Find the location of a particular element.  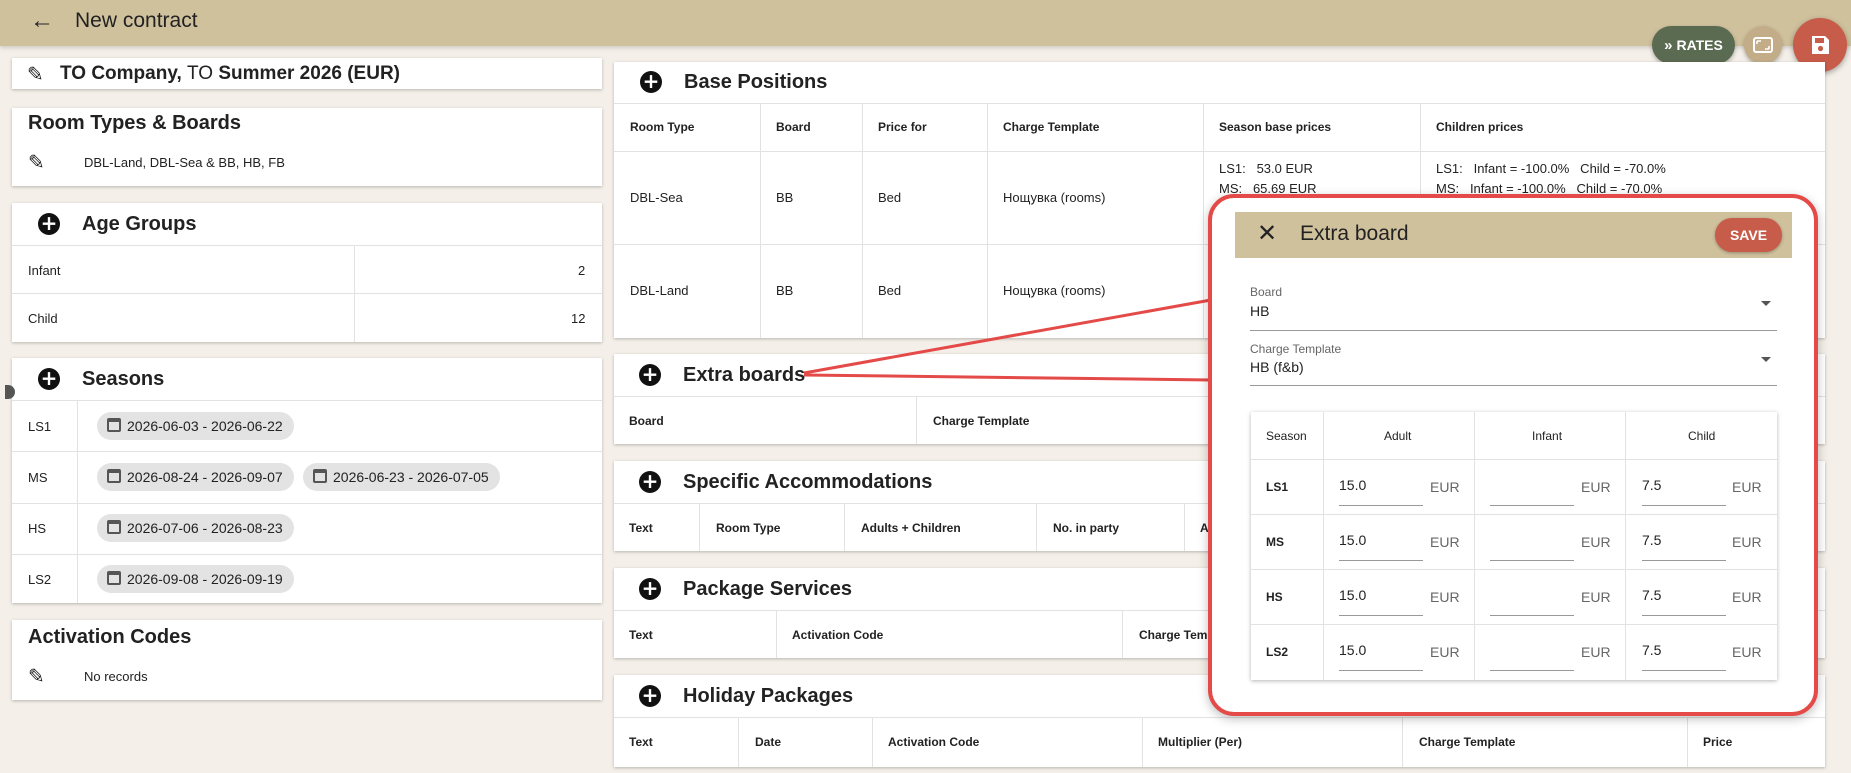

season-label: LS2 is located at coordinates (1277, 652).